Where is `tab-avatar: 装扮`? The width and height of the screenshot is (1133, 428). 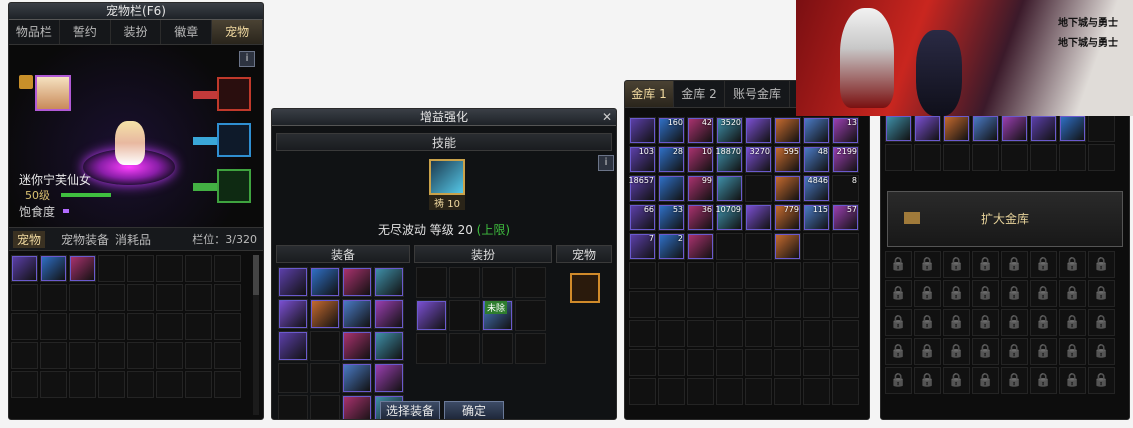
tab-avatar: 装扮 is located at coordinates (136, 32).